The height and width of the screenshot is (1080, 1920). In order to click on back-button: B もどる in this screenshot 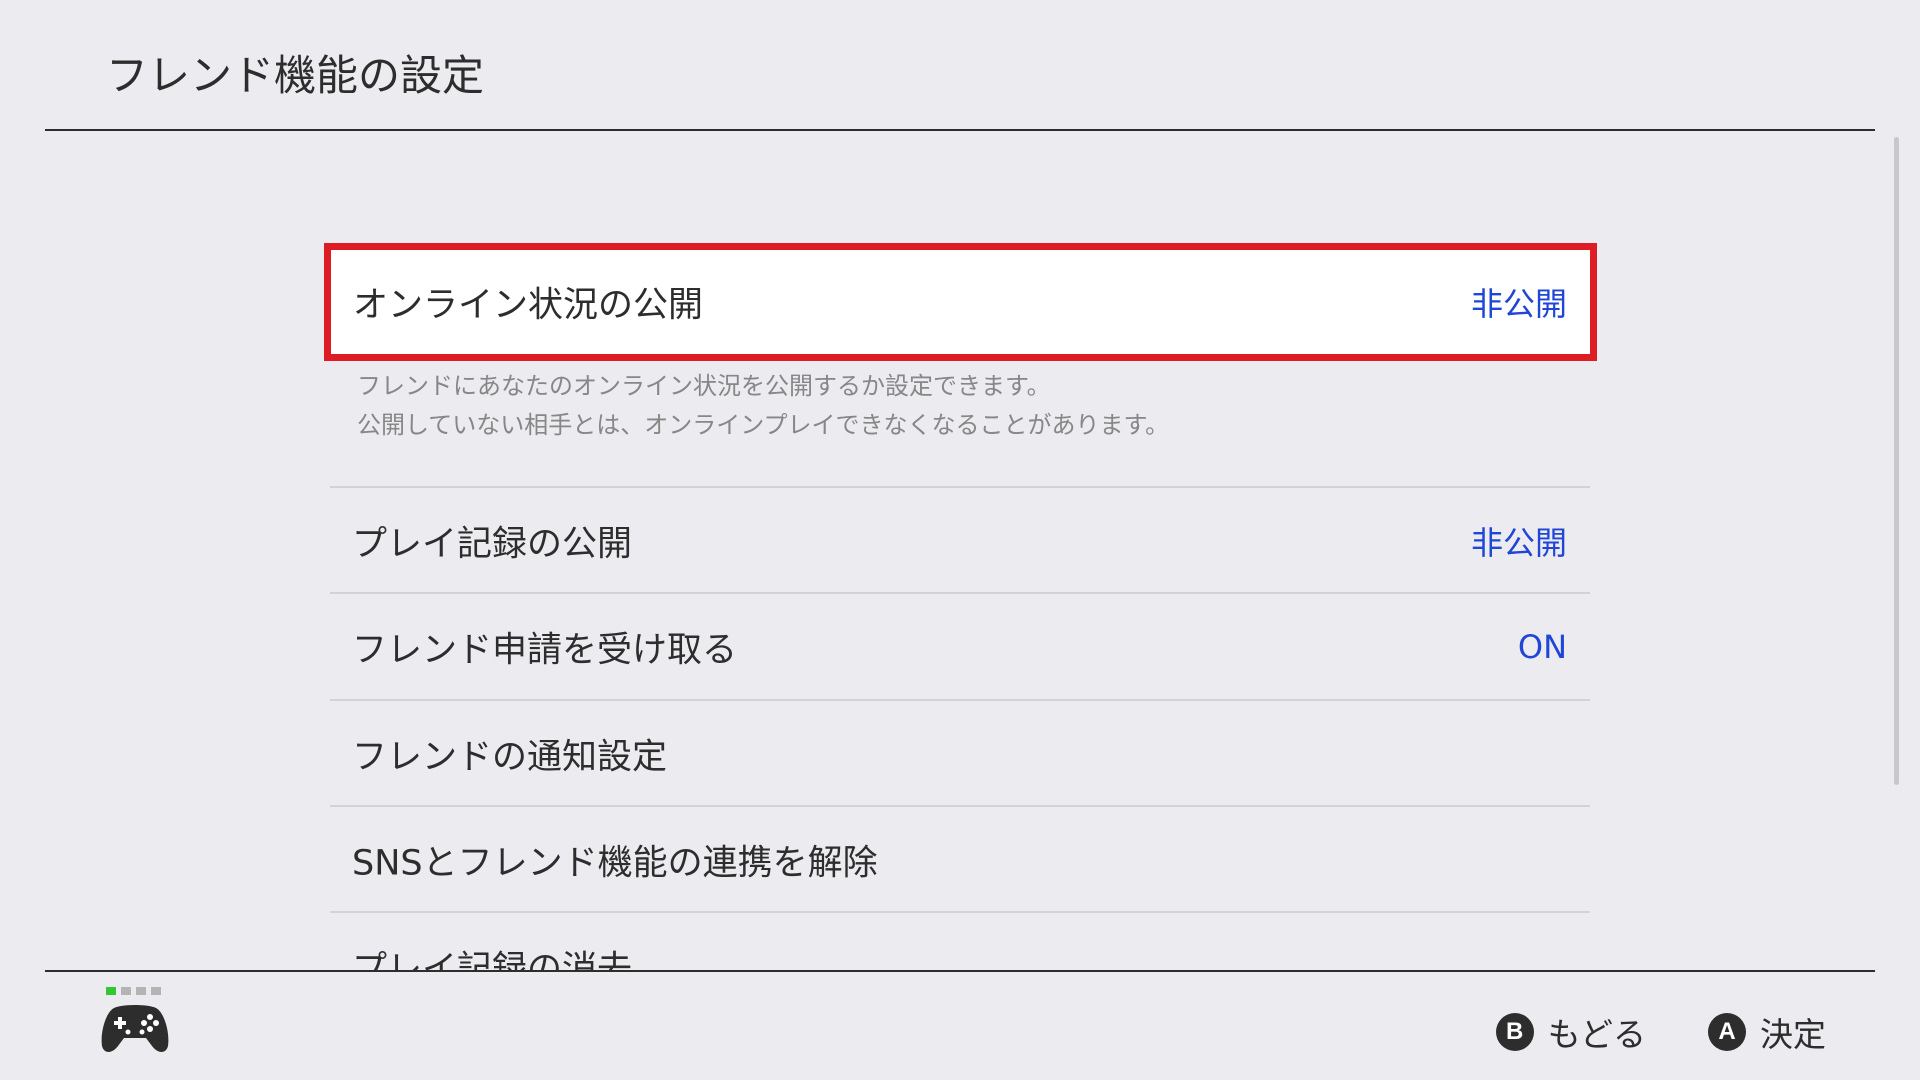, I will do `click(1570, 1032)`.